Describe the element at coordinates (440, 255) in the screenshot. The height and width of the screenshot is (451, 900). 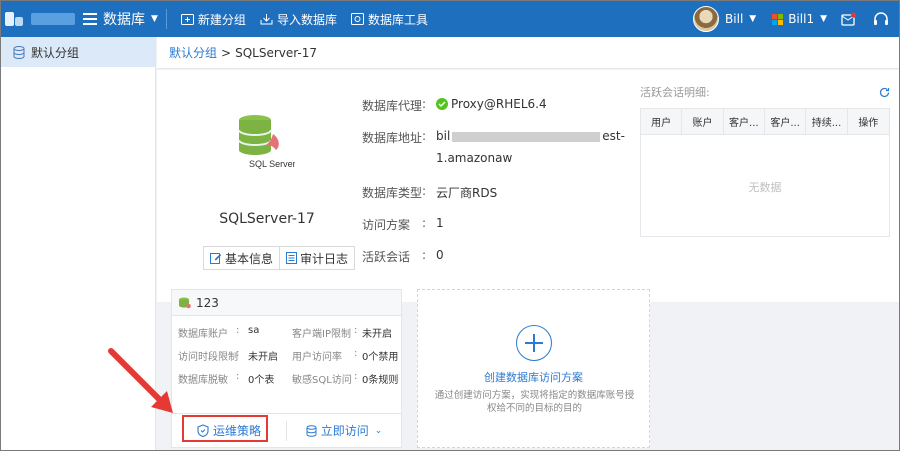
I see `session-value: 0` at that location.